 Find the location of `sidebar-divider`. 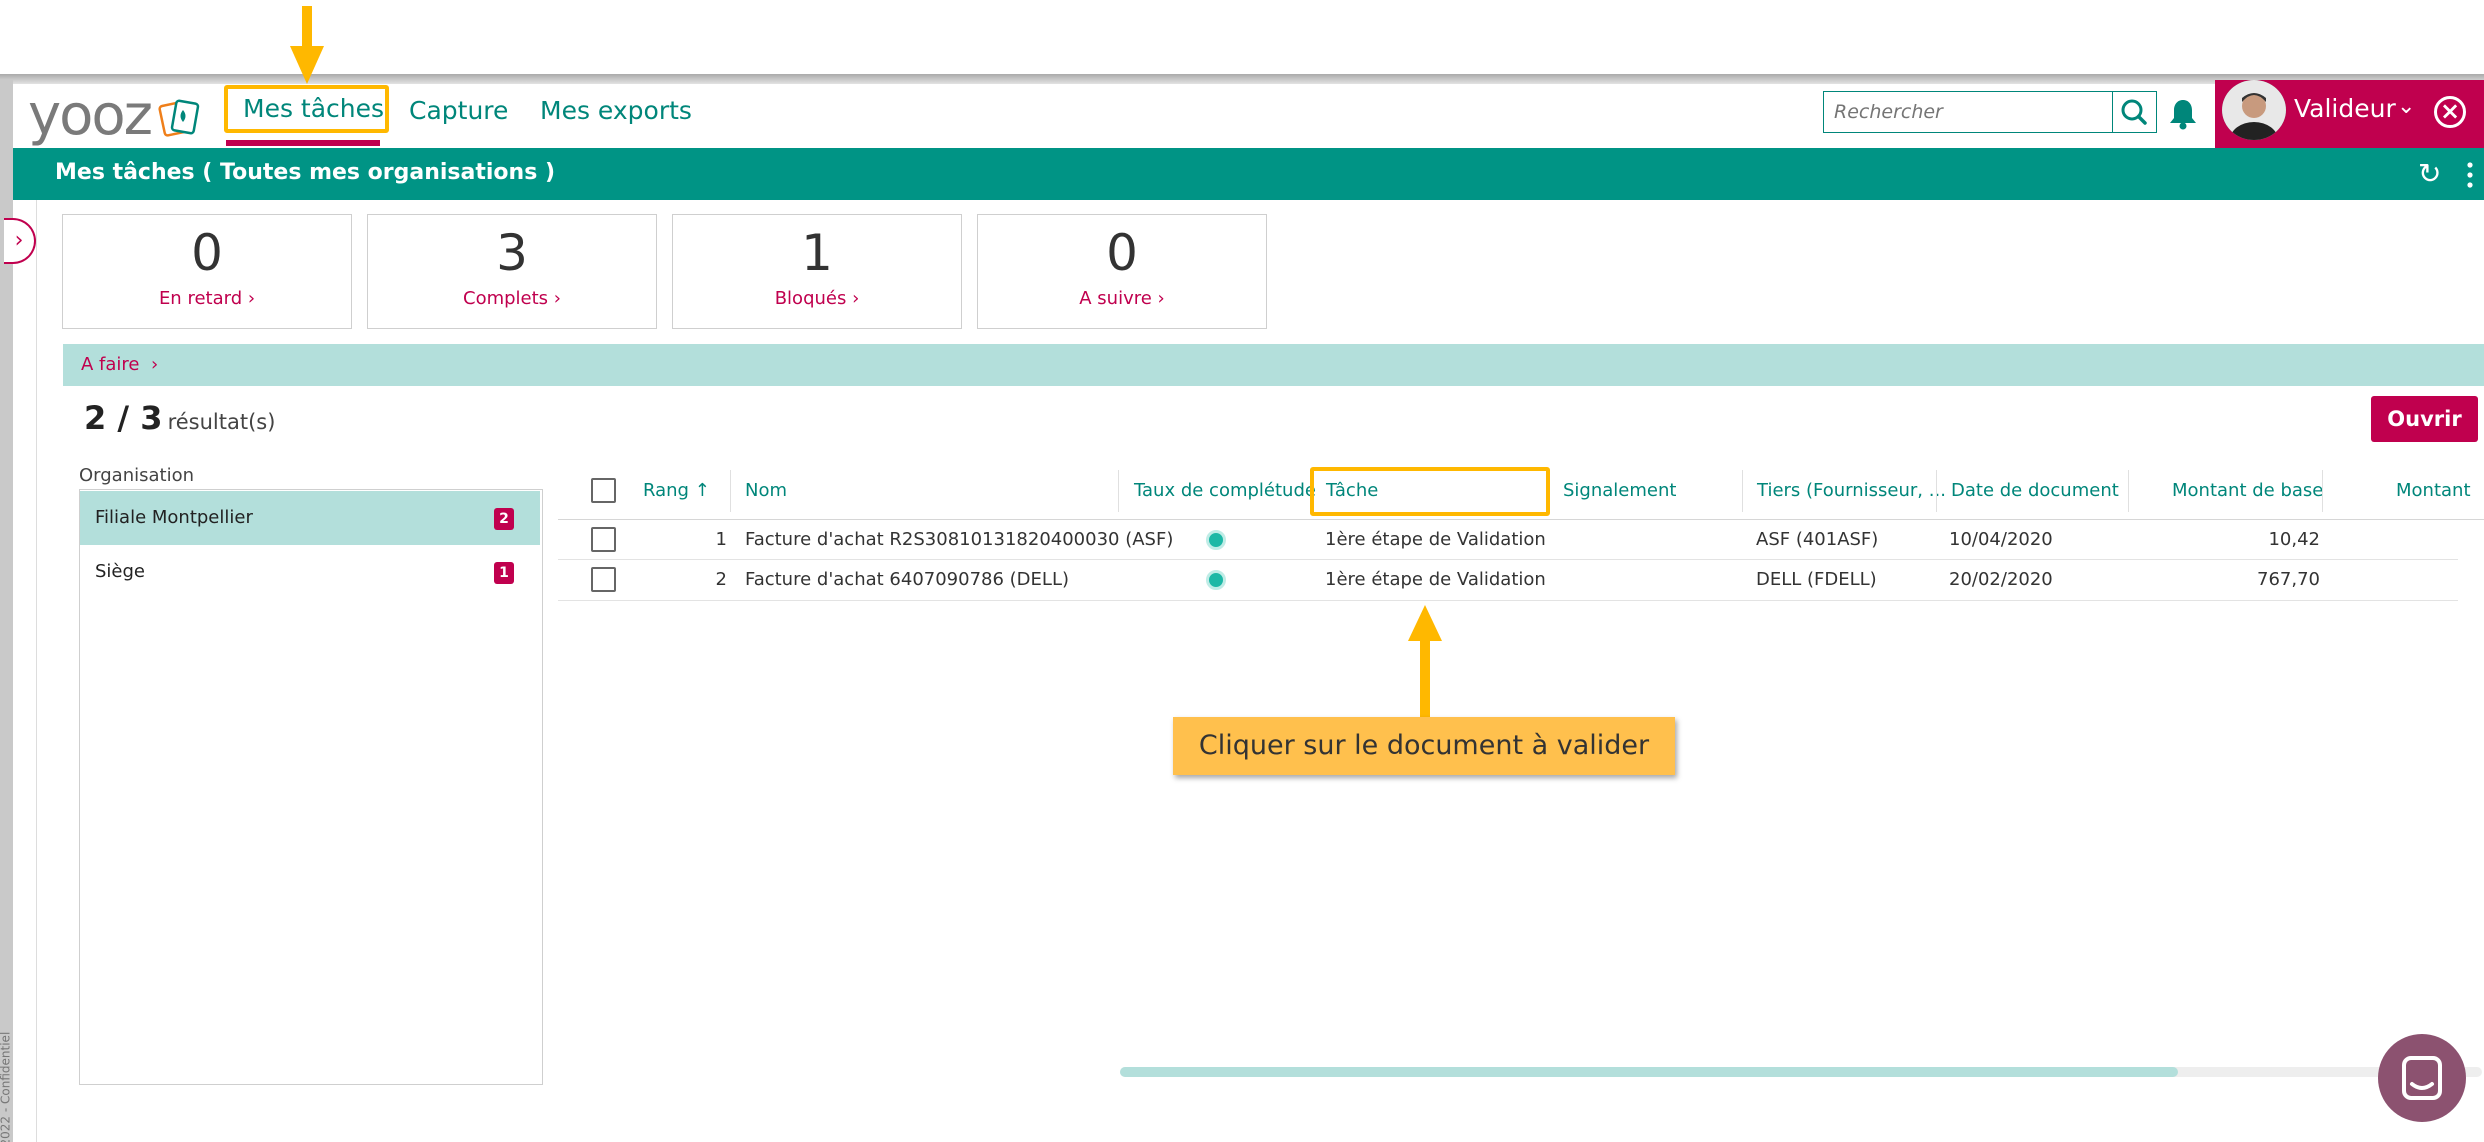

sidebar-divider is located at coordinates (36, 671).